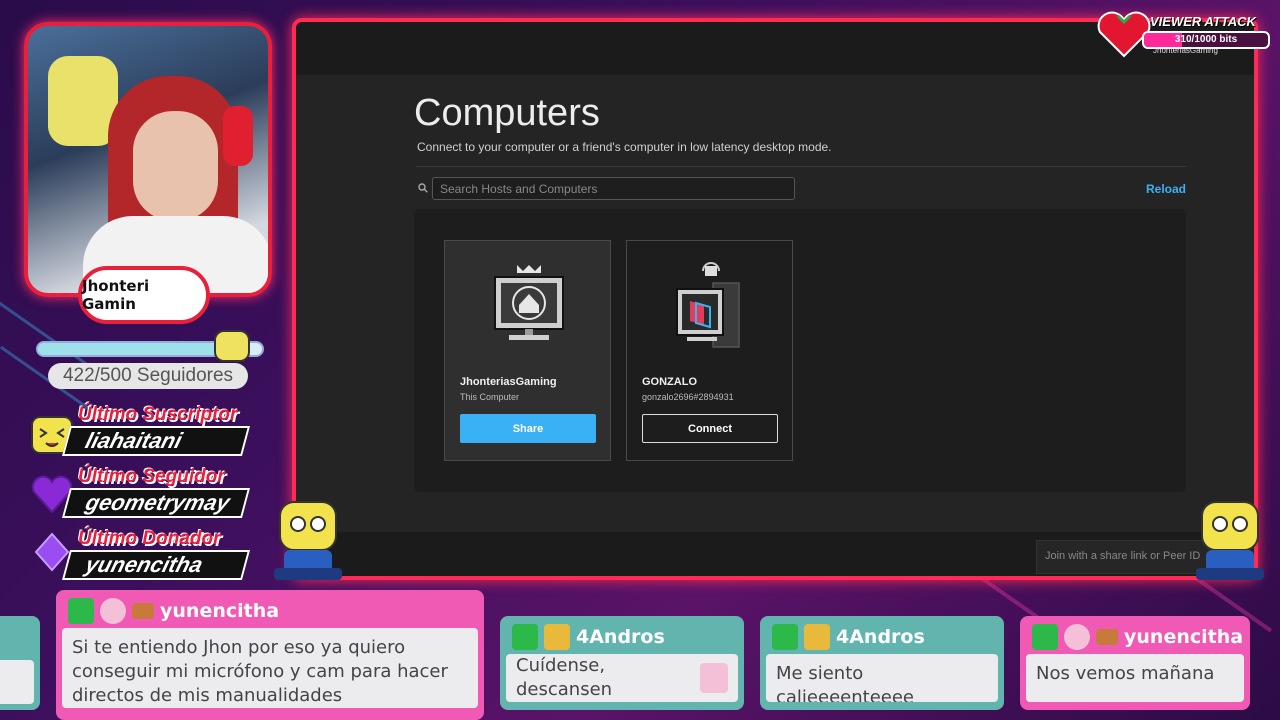 This screenshot has width=1280, height=720. I want to click on chat-message: 4Andros Me siento calieeeenteeee, so click(882, 663).